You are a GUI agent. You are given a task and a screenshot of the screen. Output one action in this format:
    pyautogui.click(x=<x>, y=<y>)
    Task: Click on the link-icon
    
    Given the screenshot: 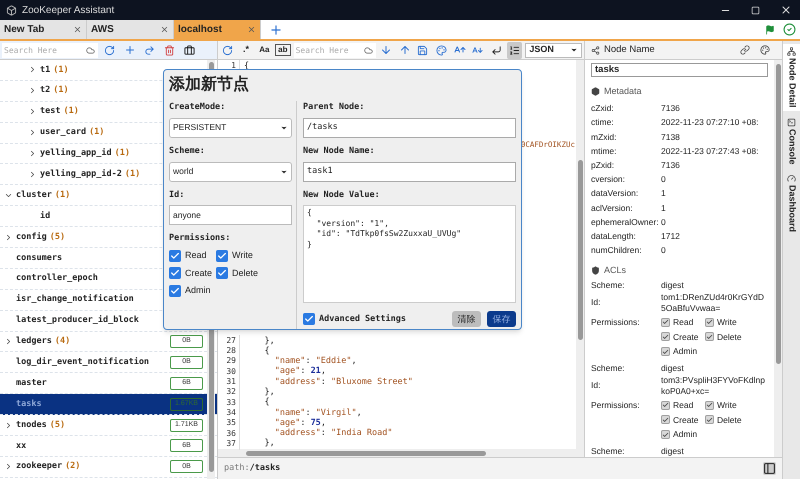 What is the action you would take?
    pyautogui.click(x=745, y=50)
    